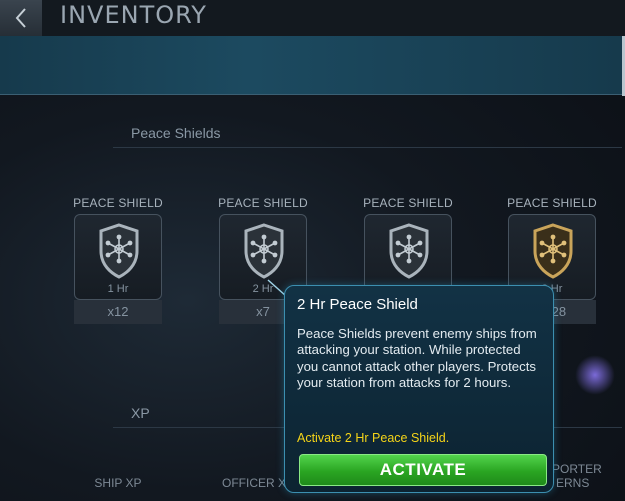 The width and height of the screenshot is (625, 501). I want to click on item-duration: 1 Hr, so click(118, 289).